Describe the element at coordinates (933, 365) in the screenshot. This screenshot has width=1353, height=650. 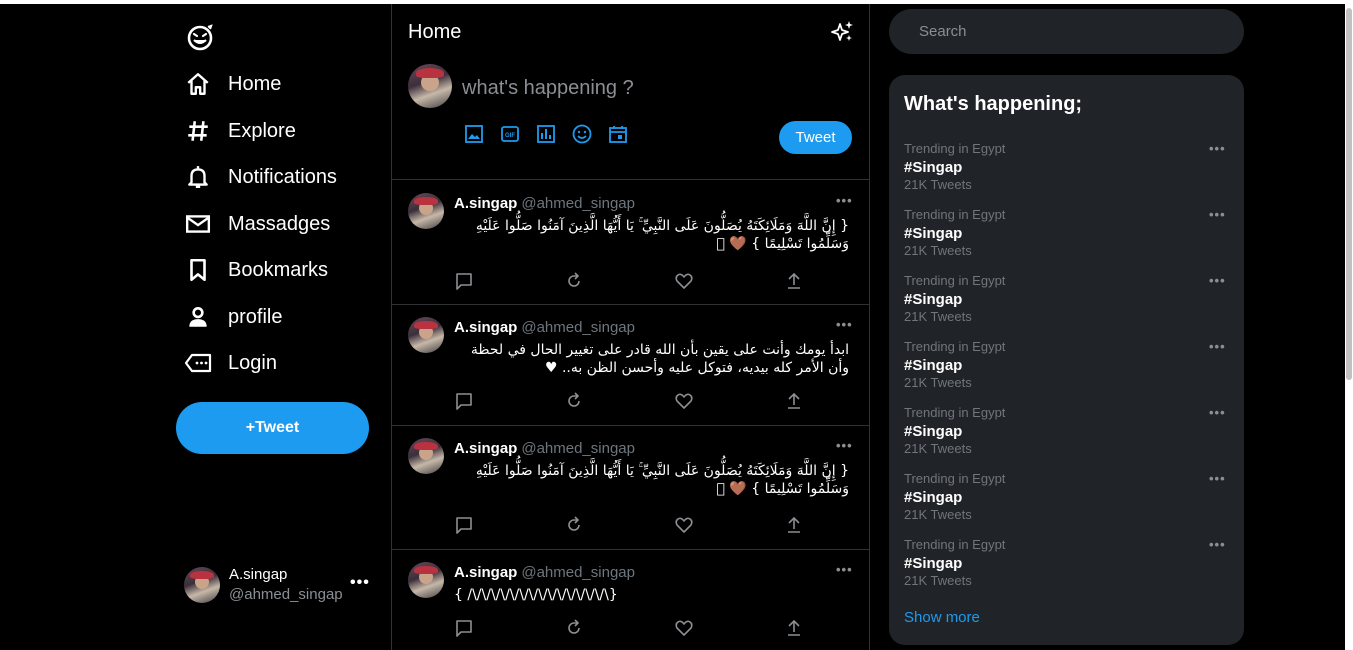
I see `trend-tag: #Singap` at that location.